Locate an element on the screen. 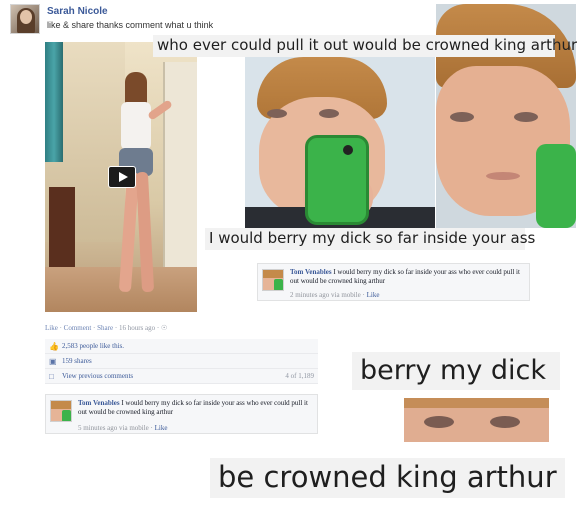  comment-meta: 5 minutes ago via mobile · Like is located at coordinates (122, 428).